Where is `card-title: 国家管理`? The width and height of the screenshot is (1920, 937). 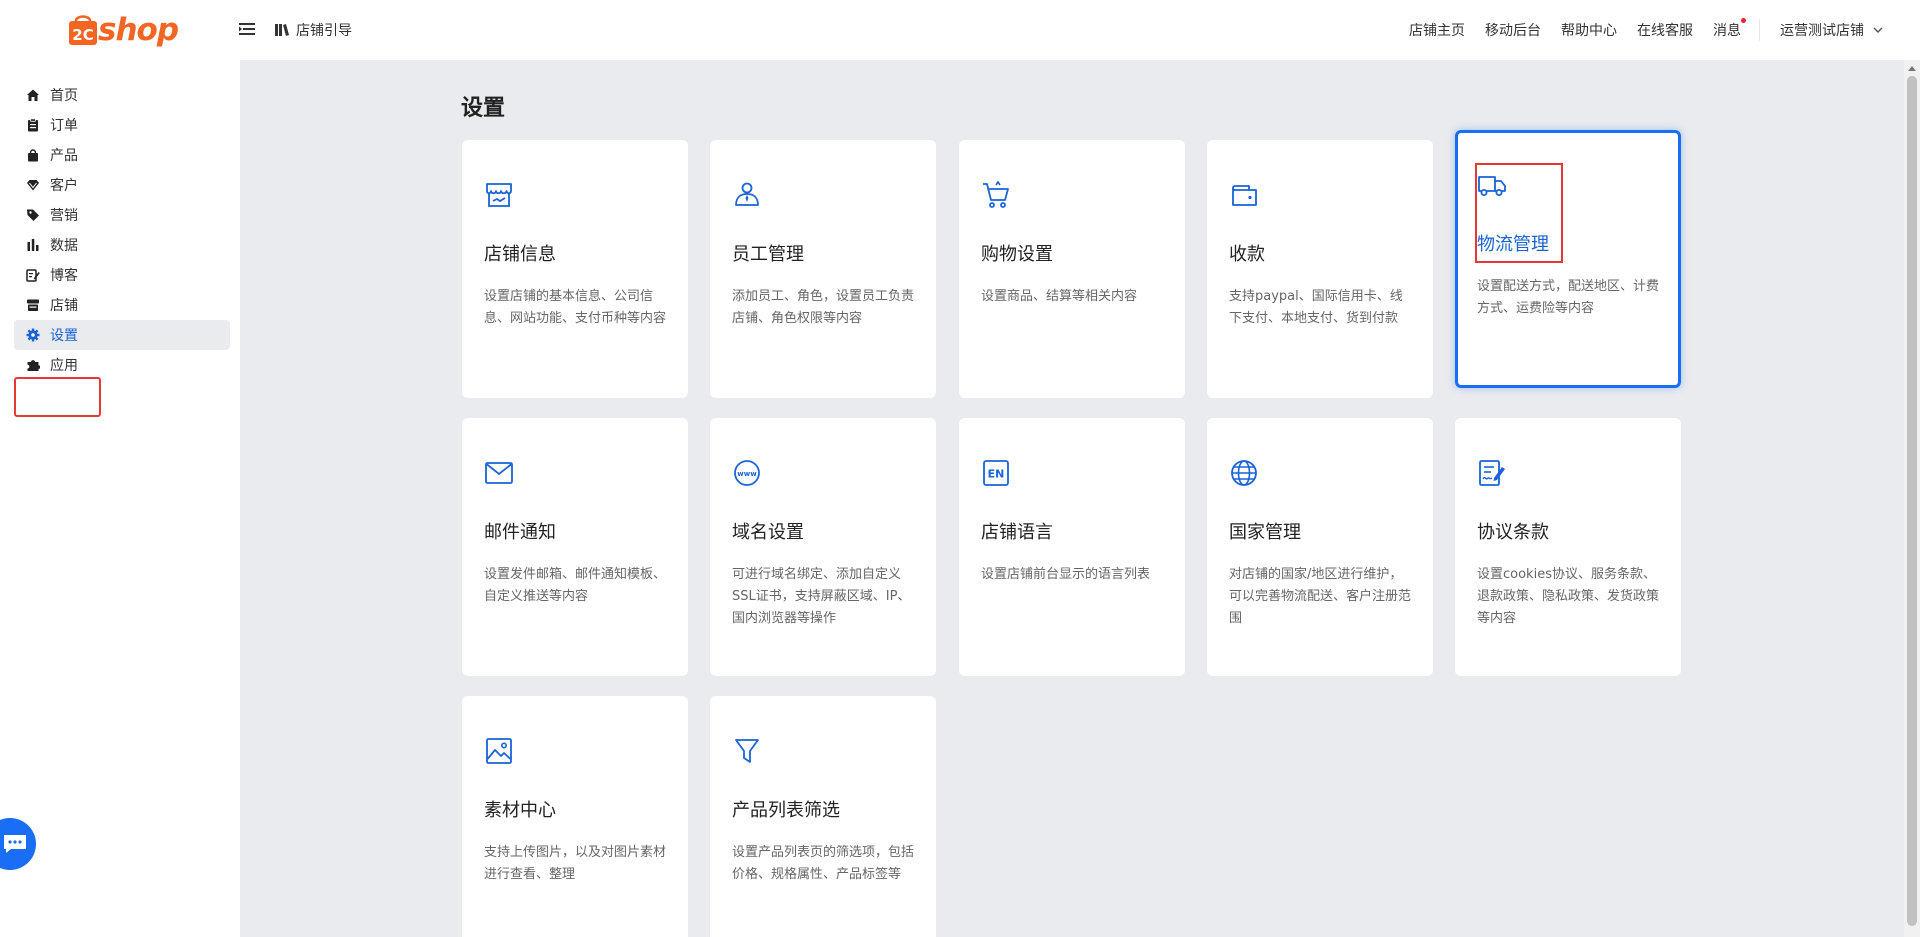 card-title: 国家管理 is located at coordinates (1265, 532).